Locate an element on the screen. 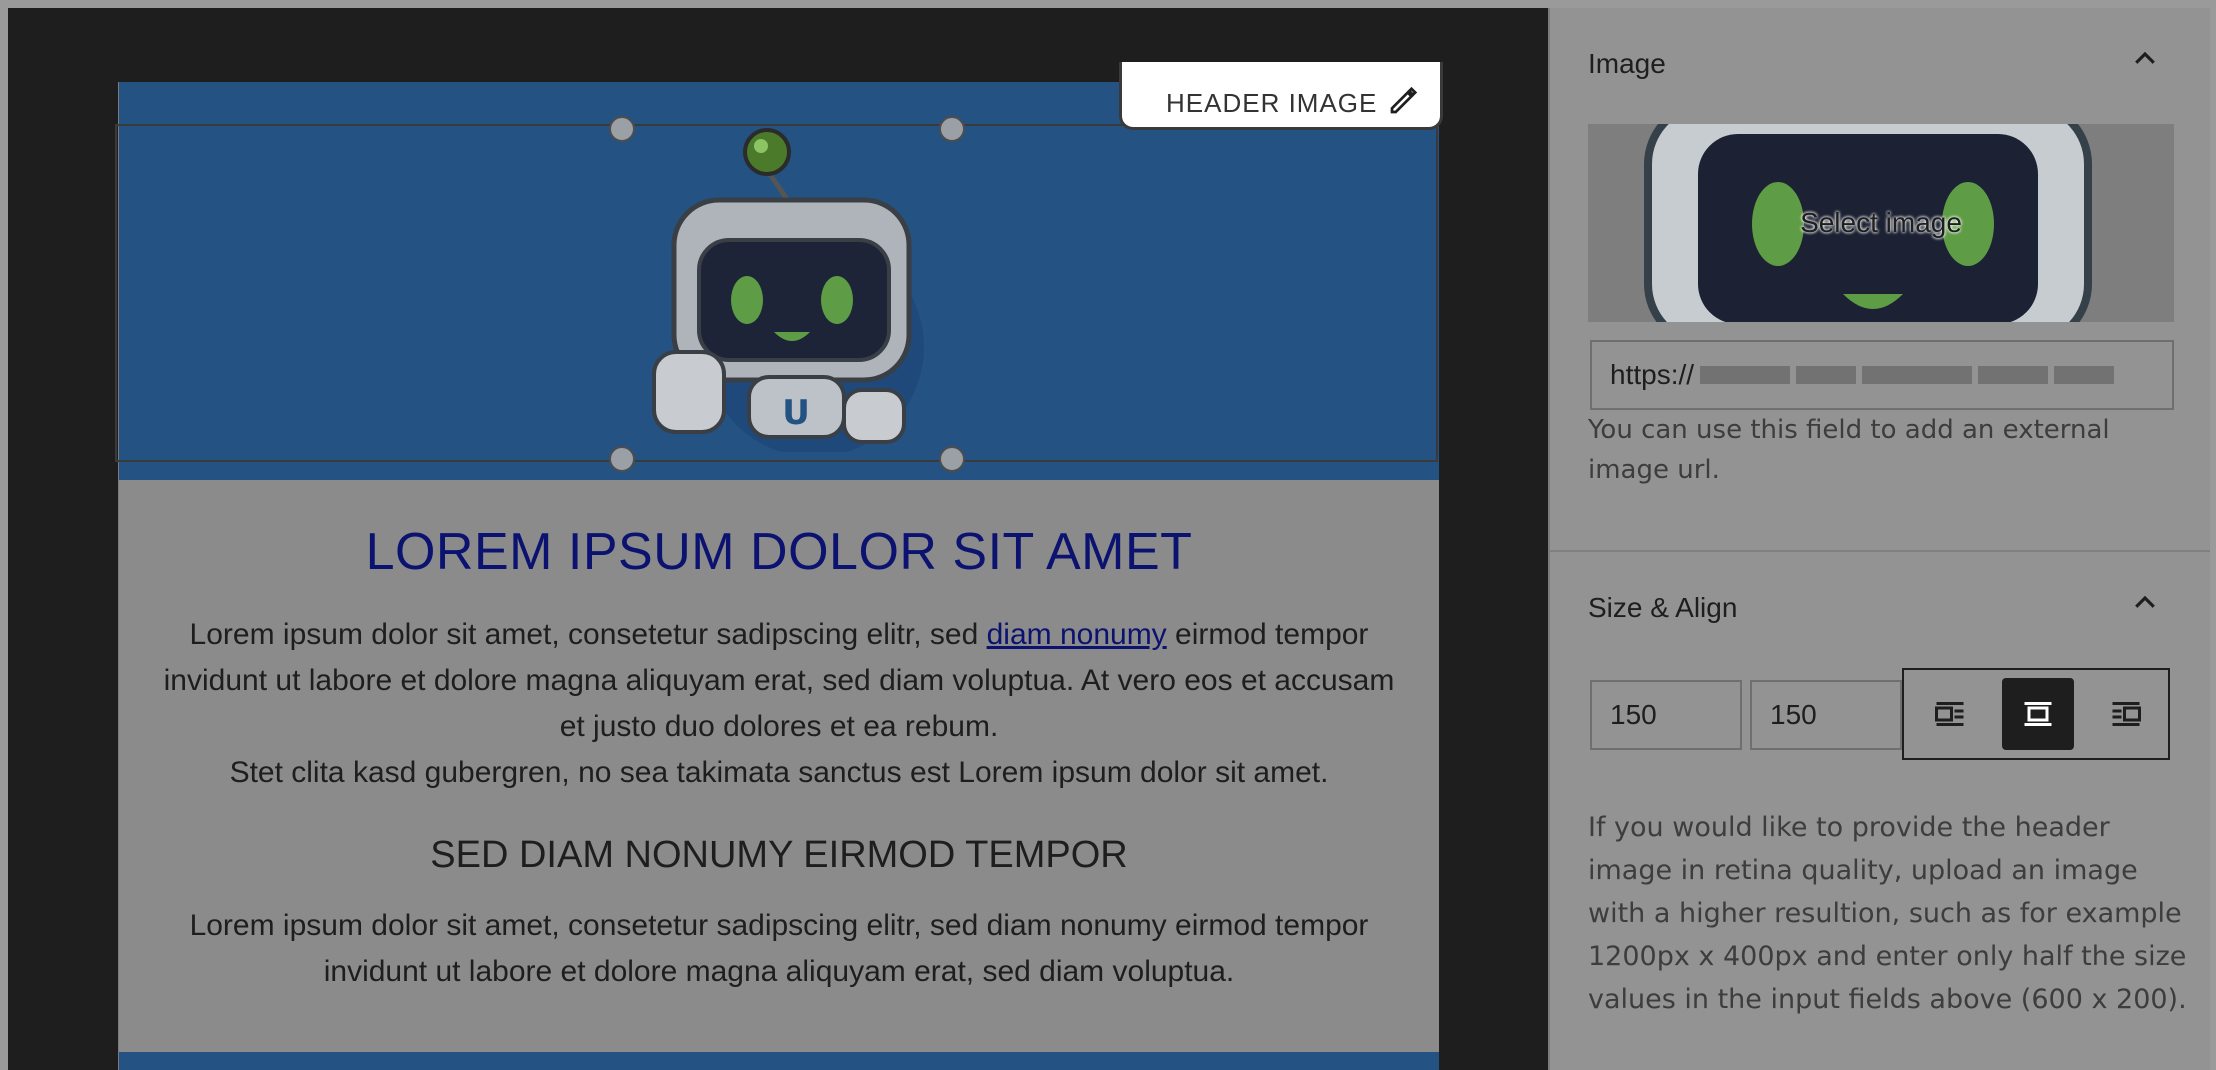 The height and width of the screenshot is (1070, 2216). svg-text: U is located at coordinates (796, 413).